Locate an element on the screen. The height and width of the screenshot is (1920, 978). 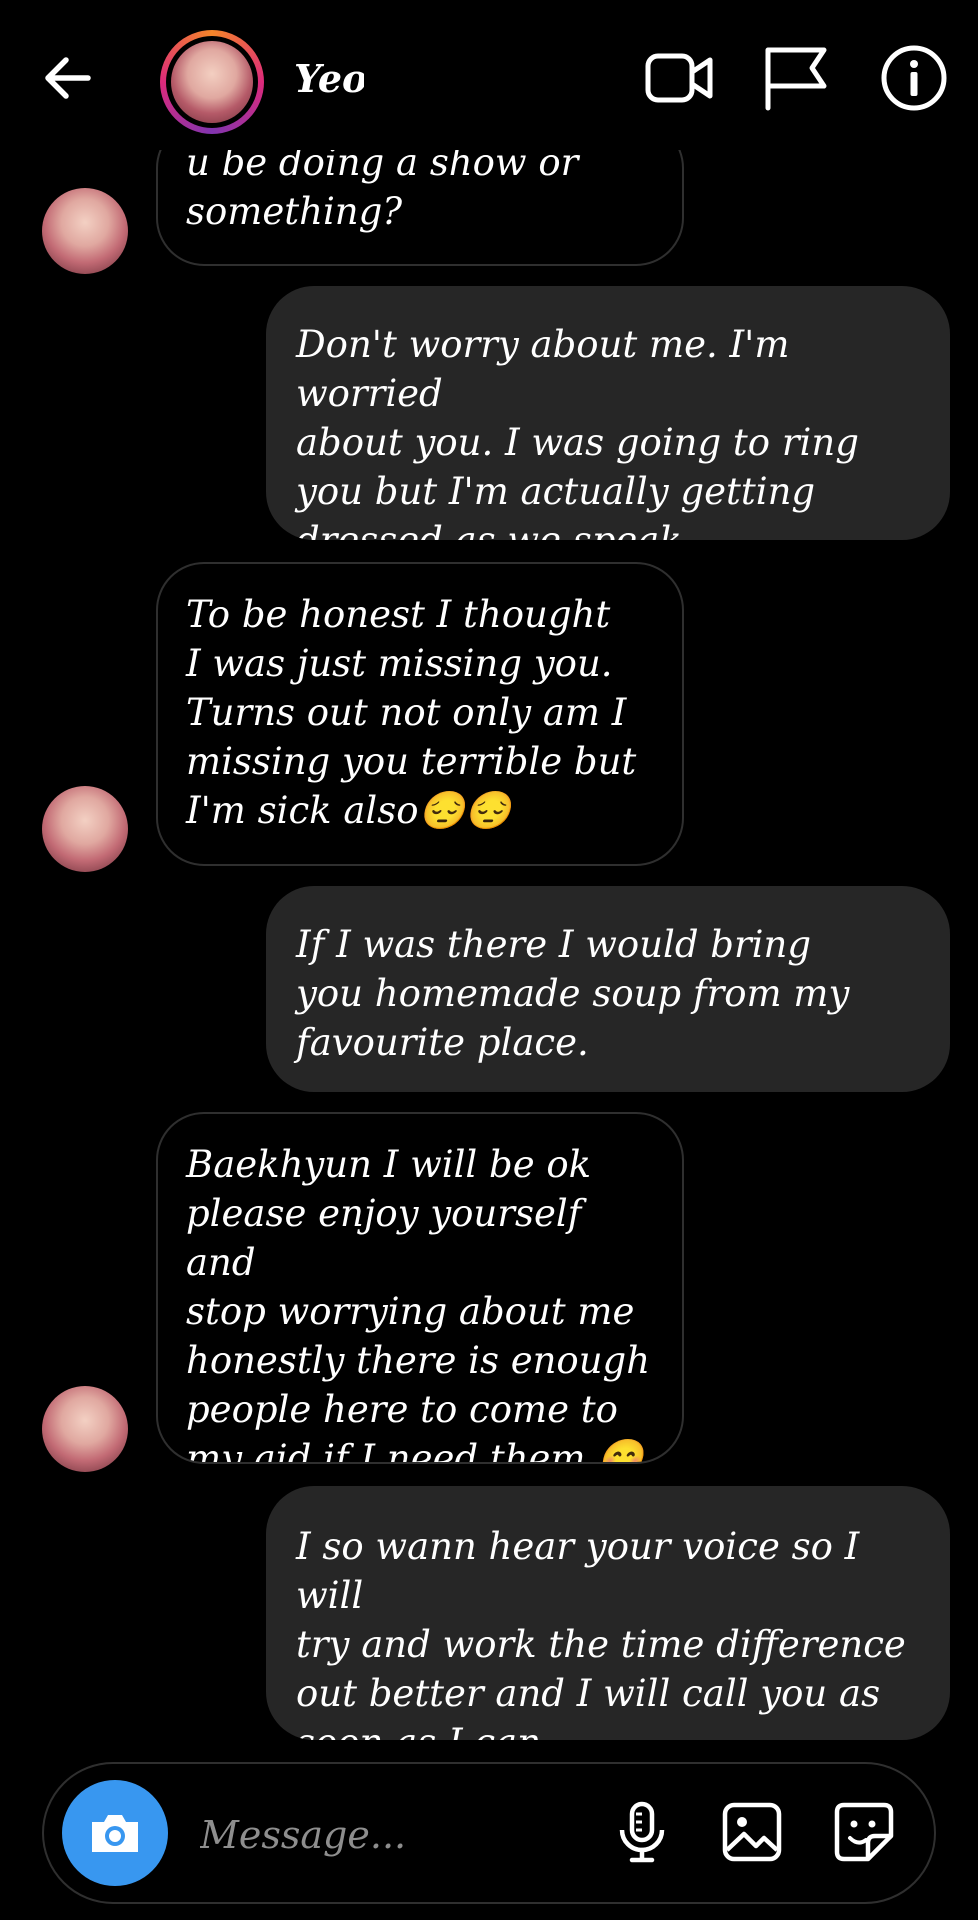
microphone-icon is located at coordinates (642, 1832).